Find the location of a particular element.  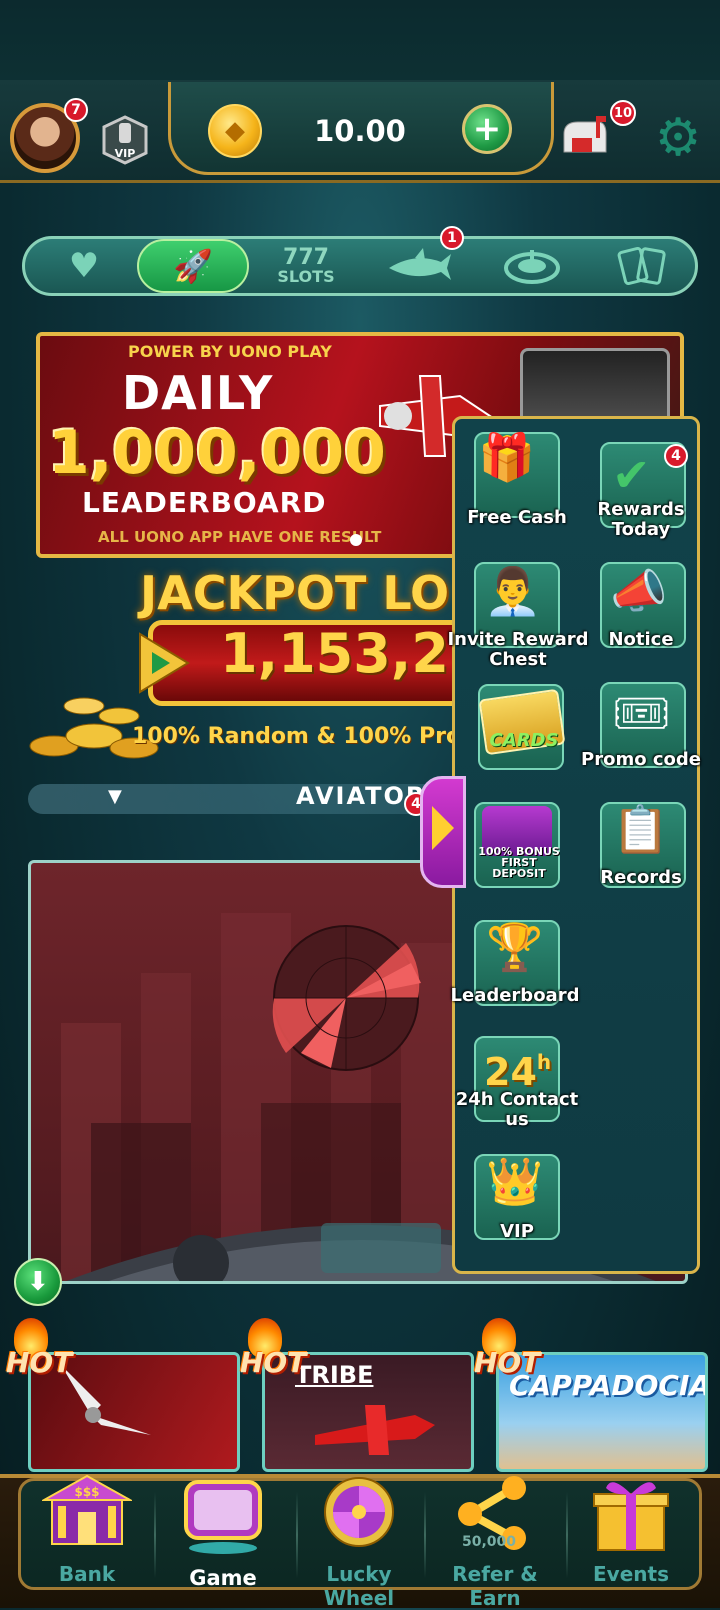

nav-bank: $$$ Bank is located at coordinates (87, 1534).